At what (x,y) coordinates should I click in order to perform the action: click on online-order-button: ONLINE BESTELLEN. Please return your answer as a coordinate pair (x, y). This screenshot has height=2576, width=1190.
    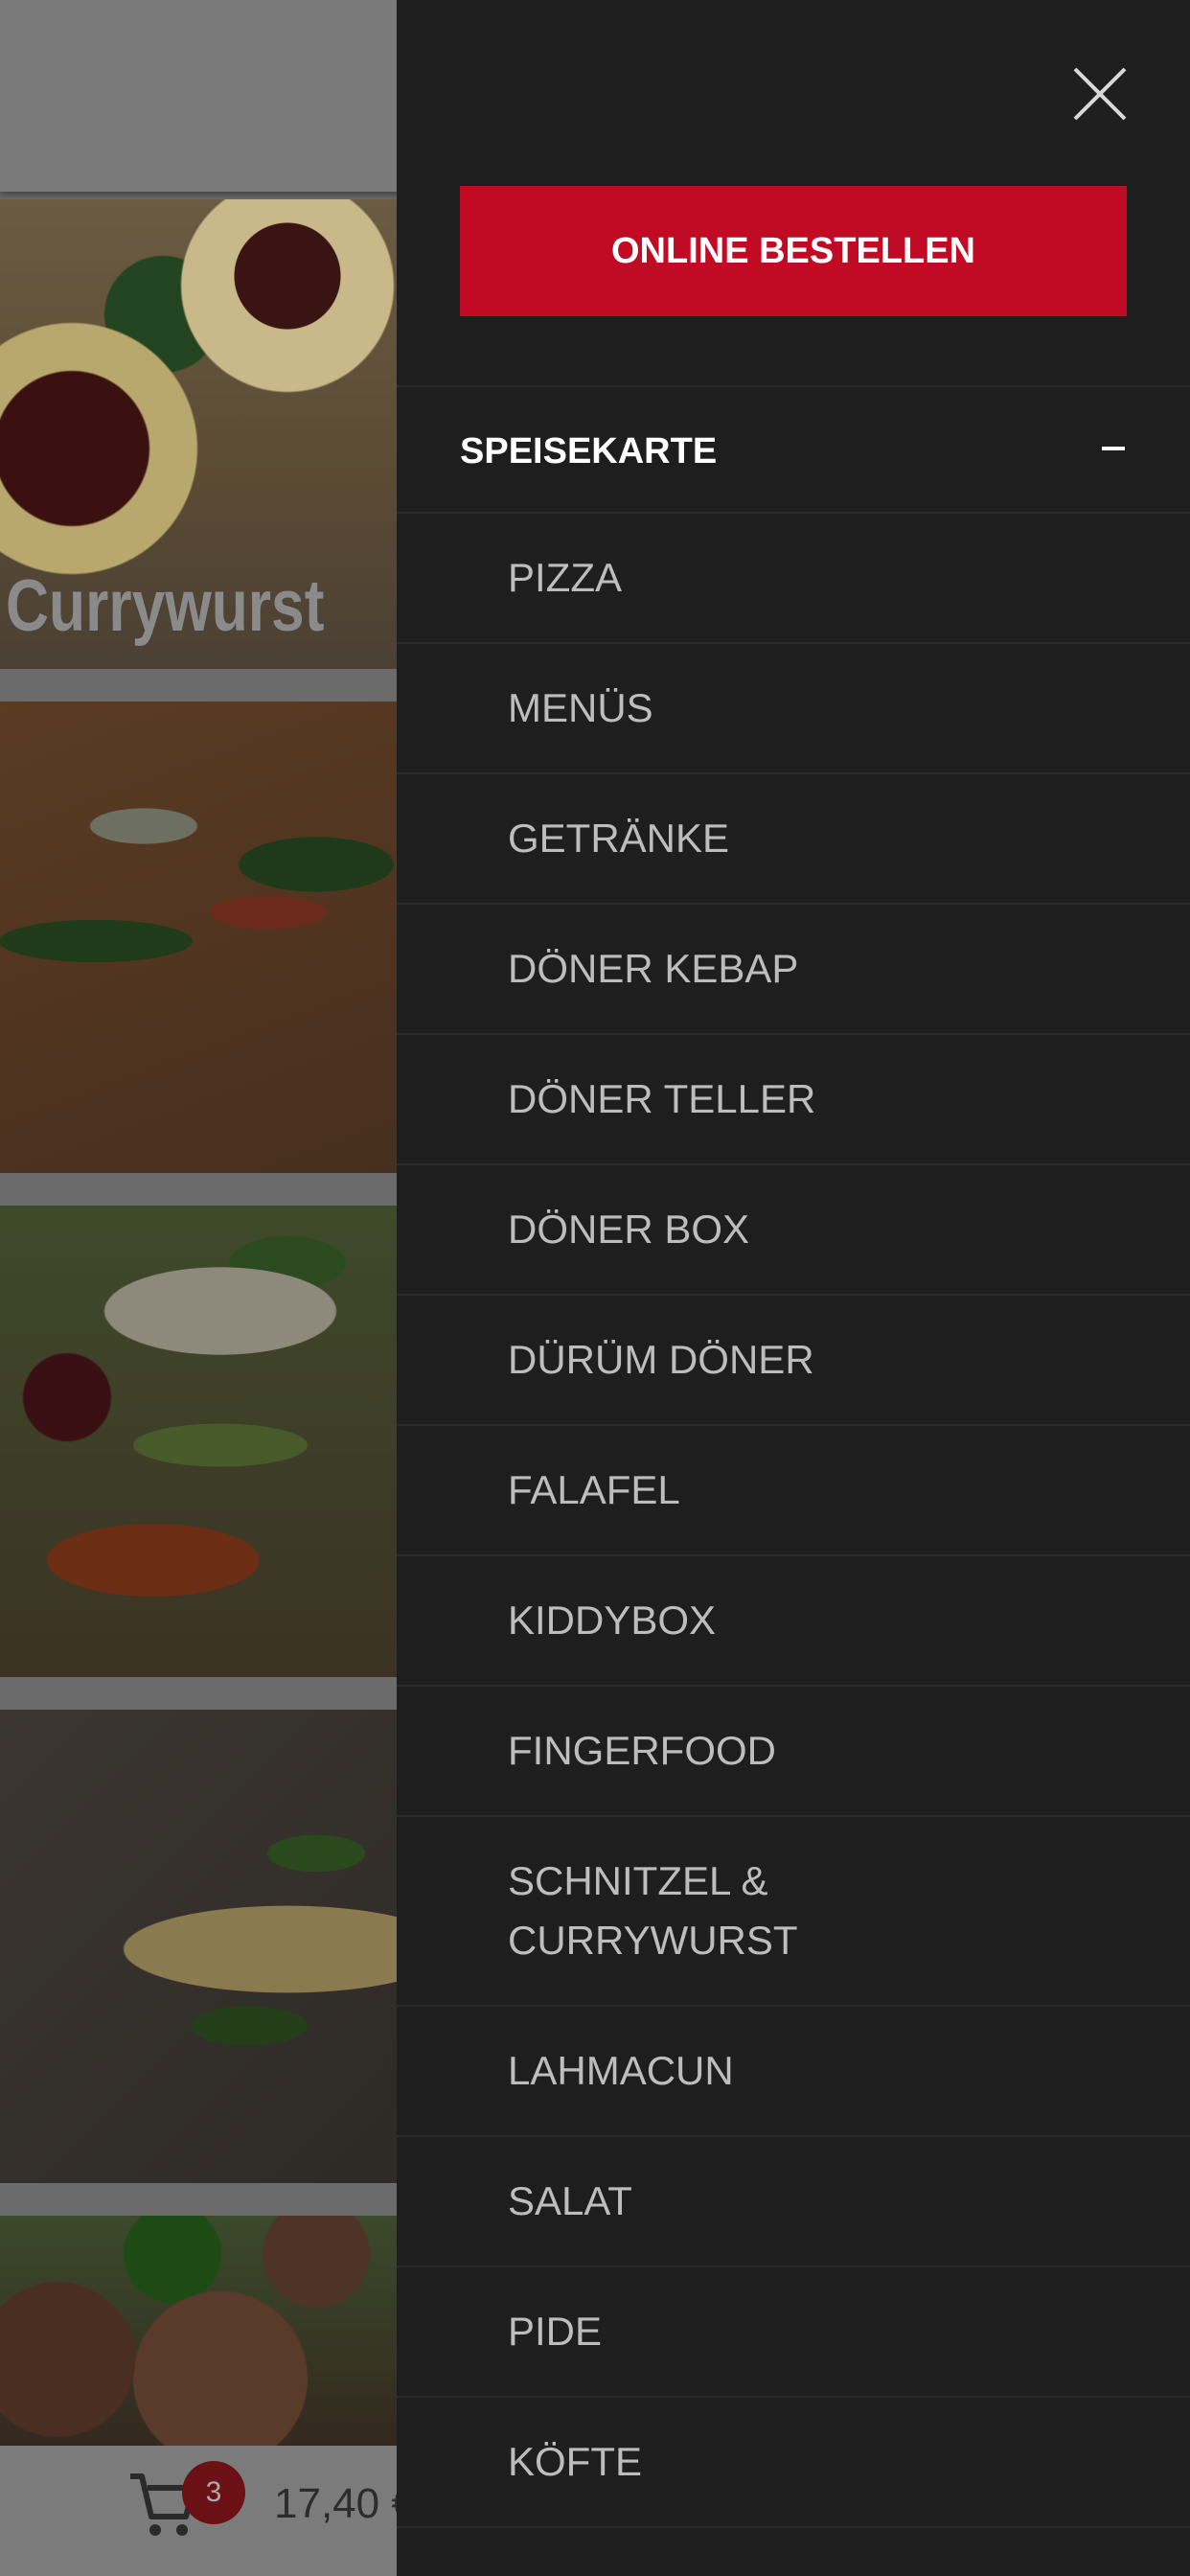
    Looking at the image, I should click on (794, 251).